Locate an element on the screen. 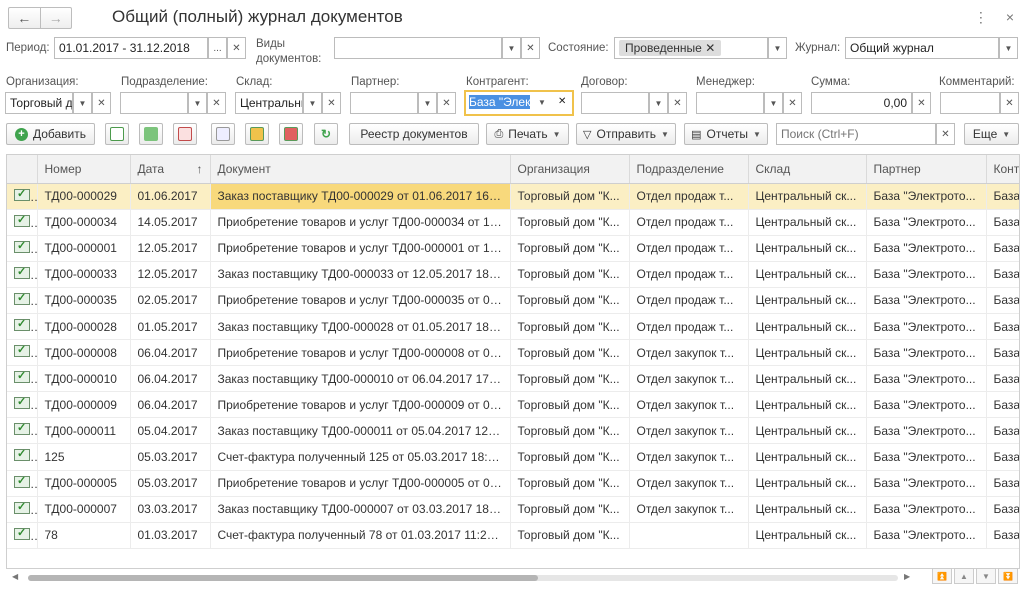 The image size is (1024, 591). dogovor-clear: ✕ is located at coordinates (677, 103).